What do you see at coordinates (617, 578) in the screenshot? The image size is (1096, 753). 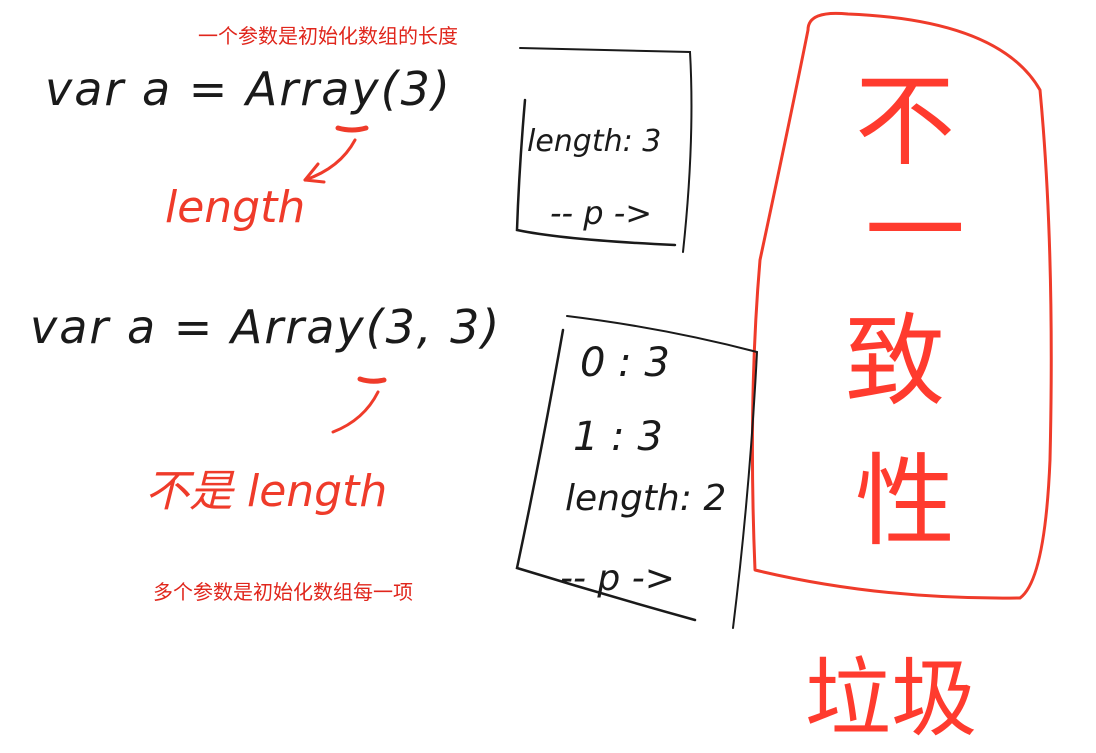 I see `box2-proto: -- p ->` at bounding box center [617, 578].